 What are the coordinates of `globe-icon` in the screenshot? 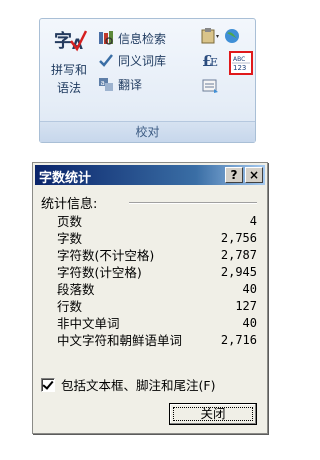 It's located at (232, 36).